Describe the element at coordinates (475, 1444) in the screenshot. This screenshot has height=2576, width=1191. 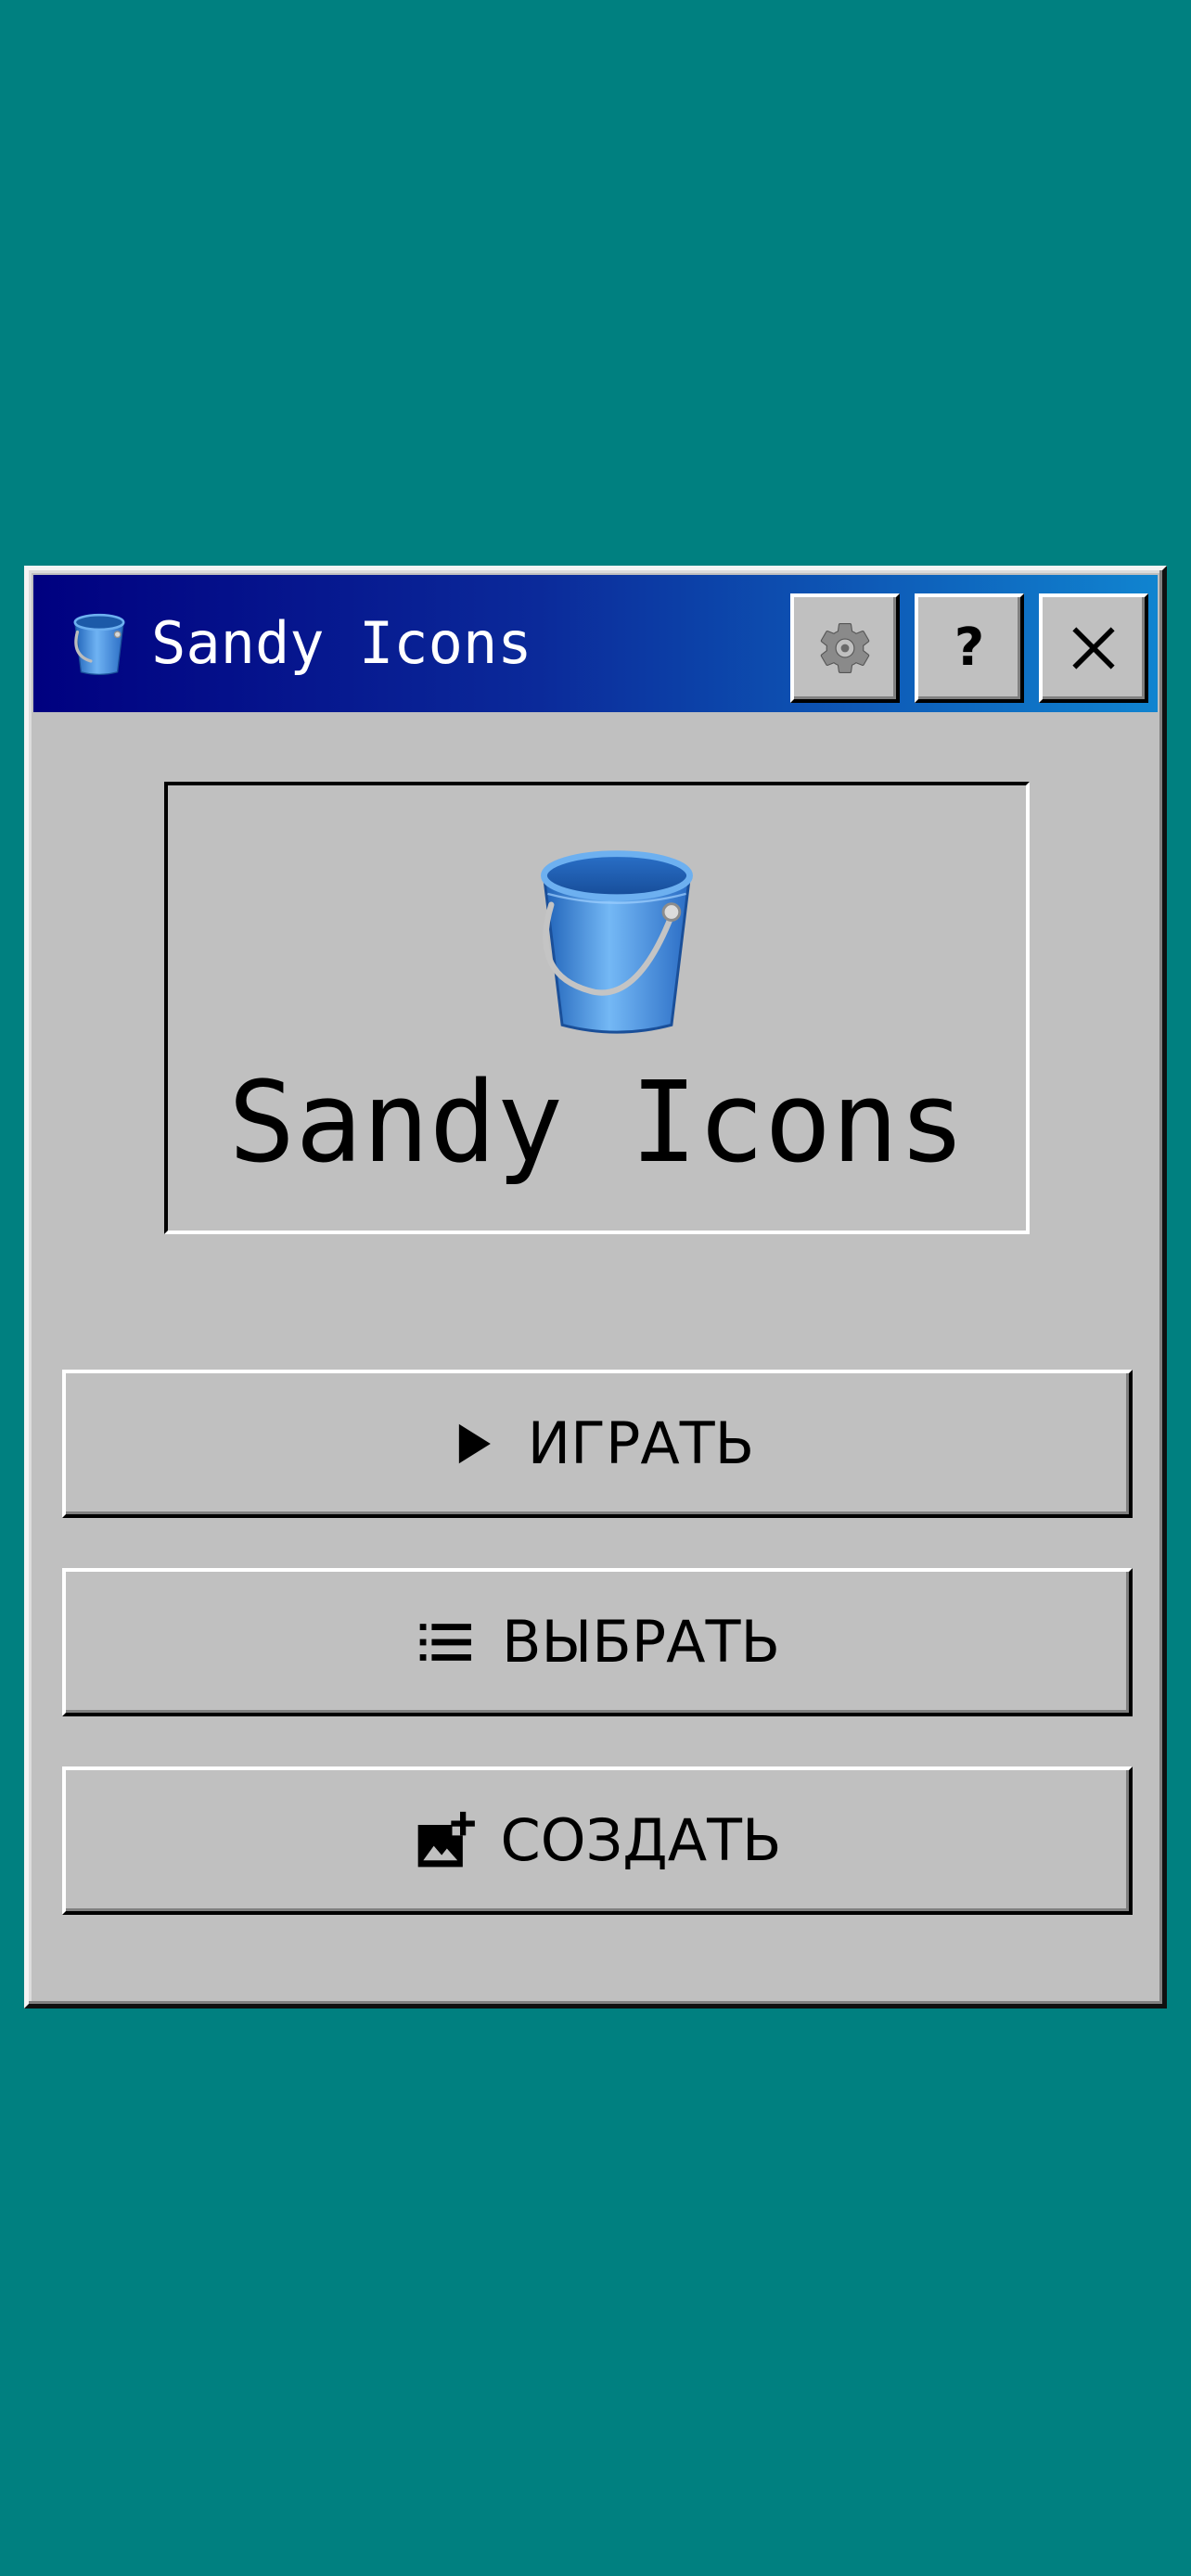
I see `play-icon` at that location.